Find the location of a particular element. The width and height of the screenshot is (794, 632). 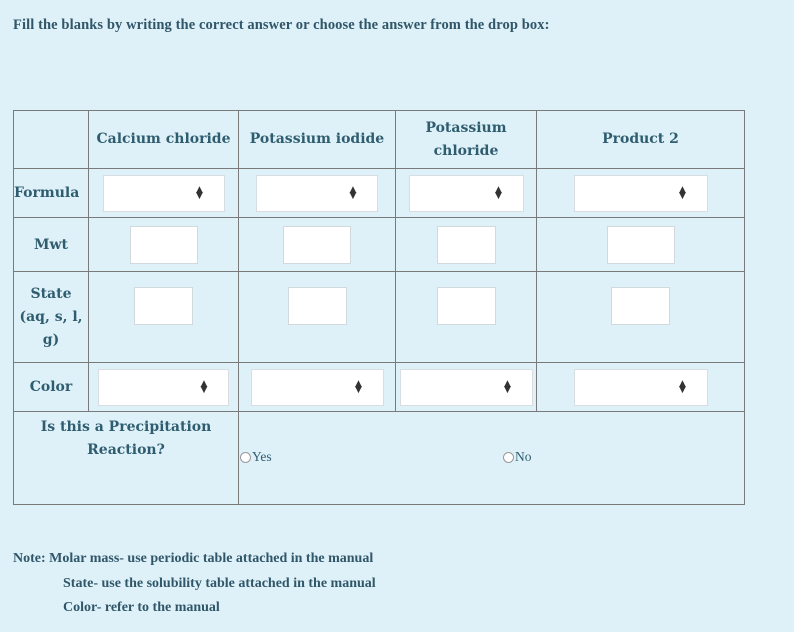

state-row: State (aq, s, l, g) is located at coordinates (379, 317).